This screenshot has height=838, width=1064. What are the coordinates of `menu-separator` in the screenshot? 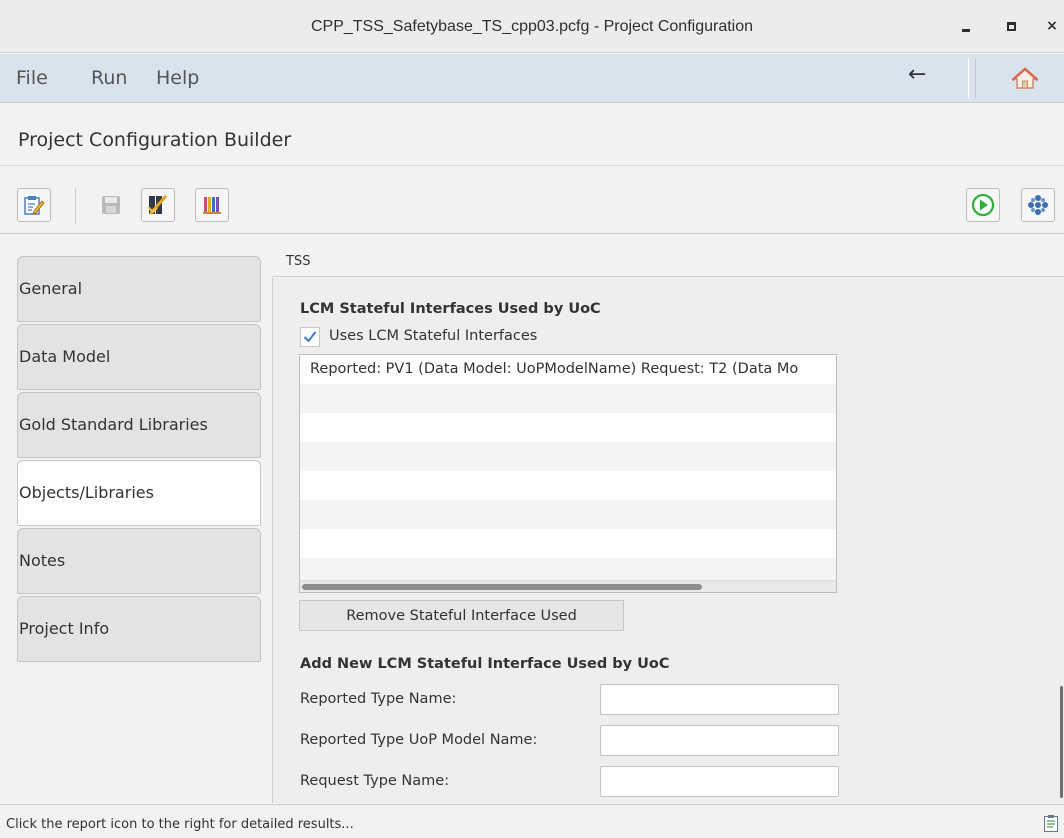 It's located at (972, 78).